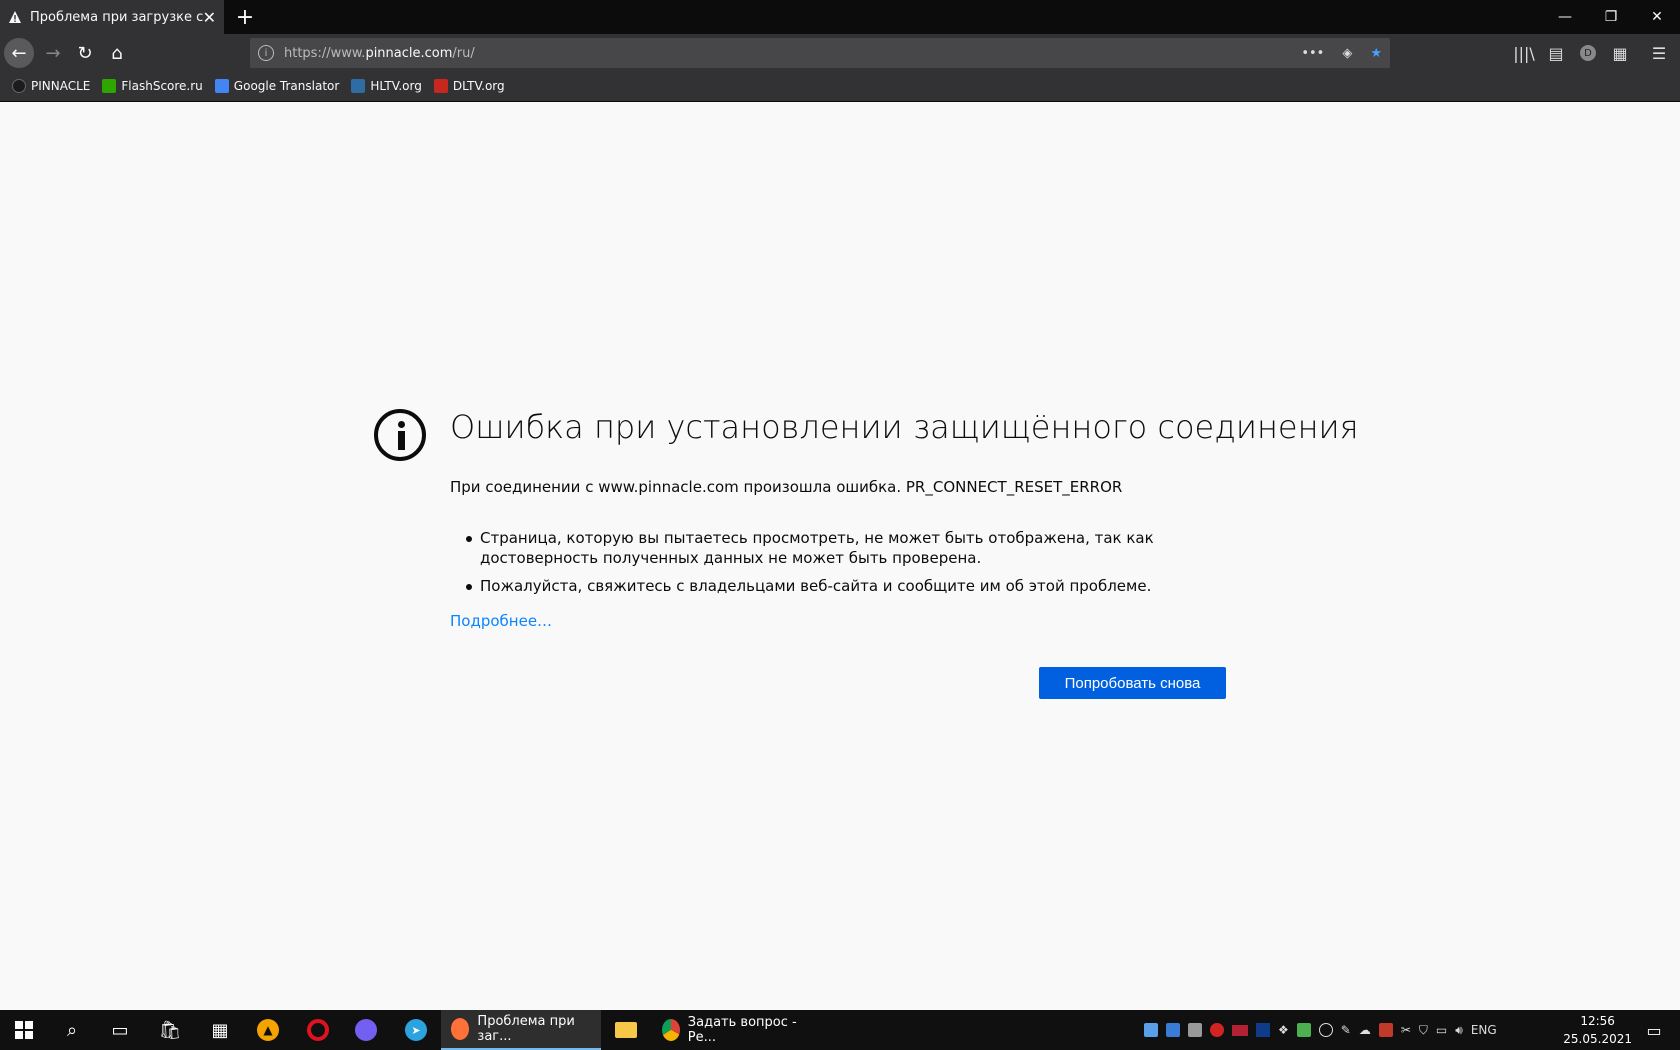  What do you see at coordinates (72, 1030) in the screenshot?
I see `search-icon: ⌕` at bounding box center [72, 1030].